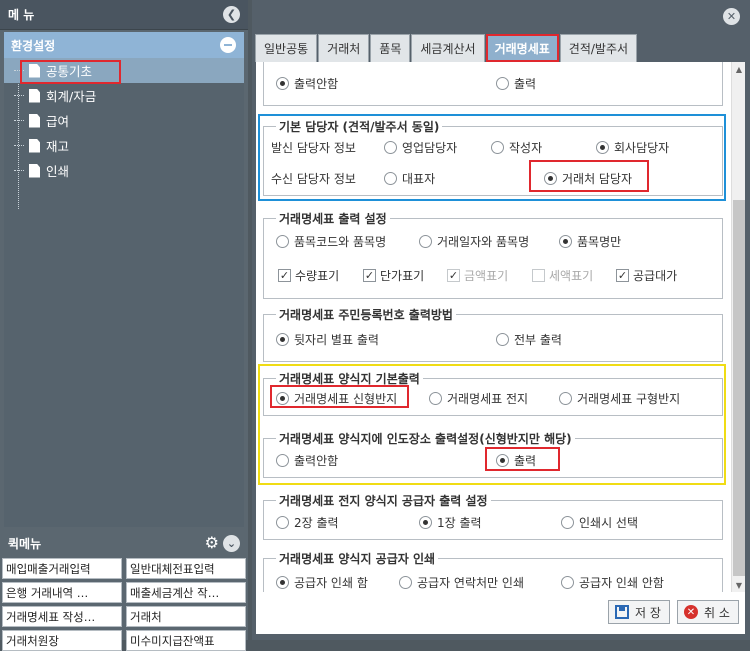 The height and width of the screenshot is (651, 750). I want to click on section-title: 기본 담당자 (견적/발주서 동일), so click(359, 126).